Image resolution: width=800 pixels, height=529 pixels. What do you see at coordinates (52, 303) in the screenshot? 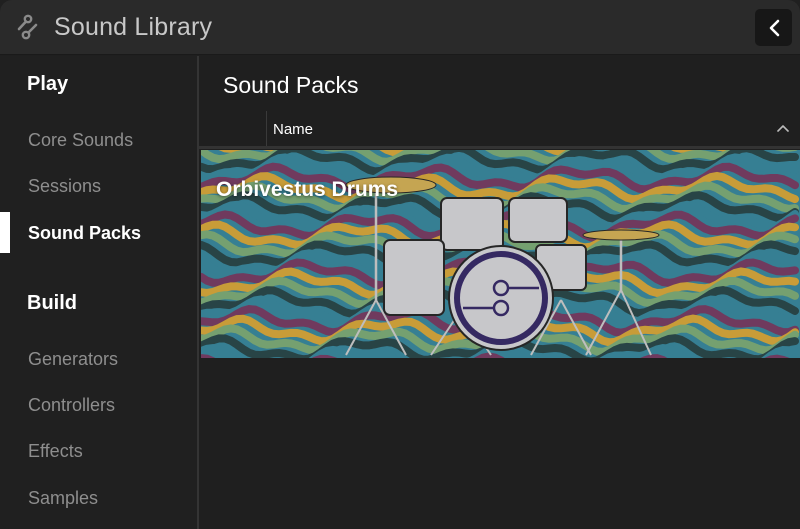
I see `section-title-build: Build` at bounding box center [52, 303].